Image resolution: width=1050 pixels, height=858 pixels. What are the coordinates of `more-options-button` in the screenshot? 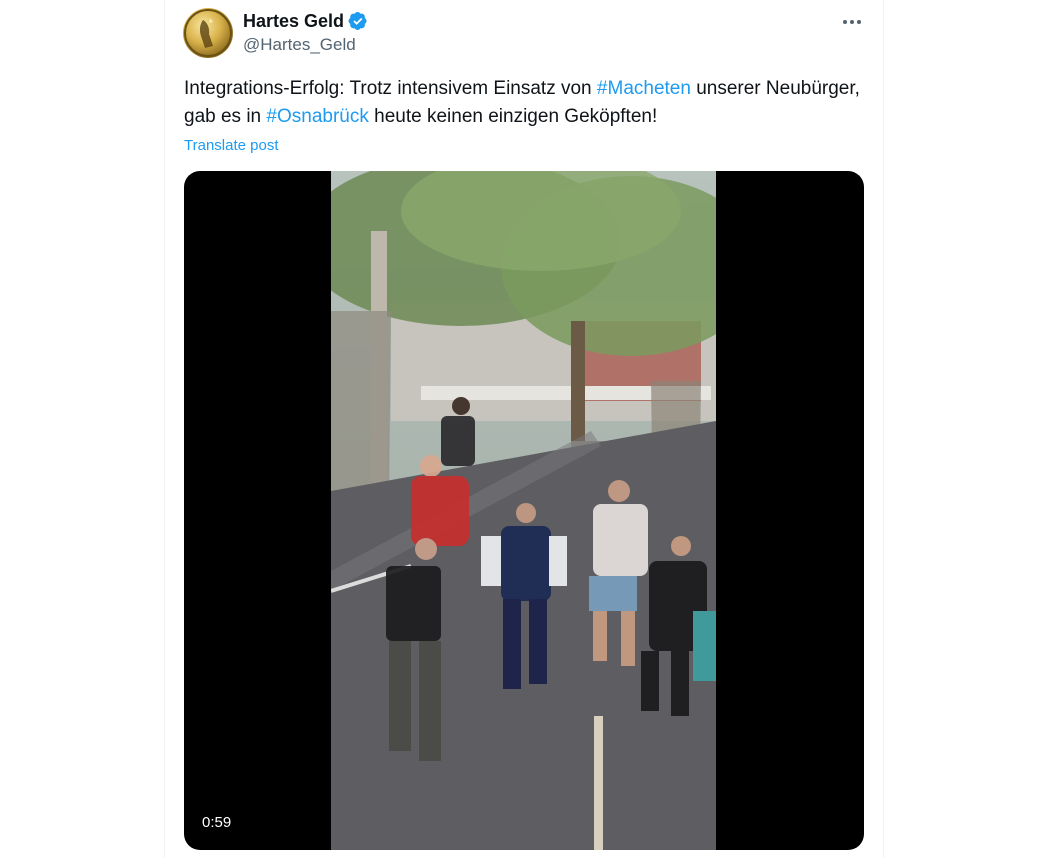 It's located at (852, 22).